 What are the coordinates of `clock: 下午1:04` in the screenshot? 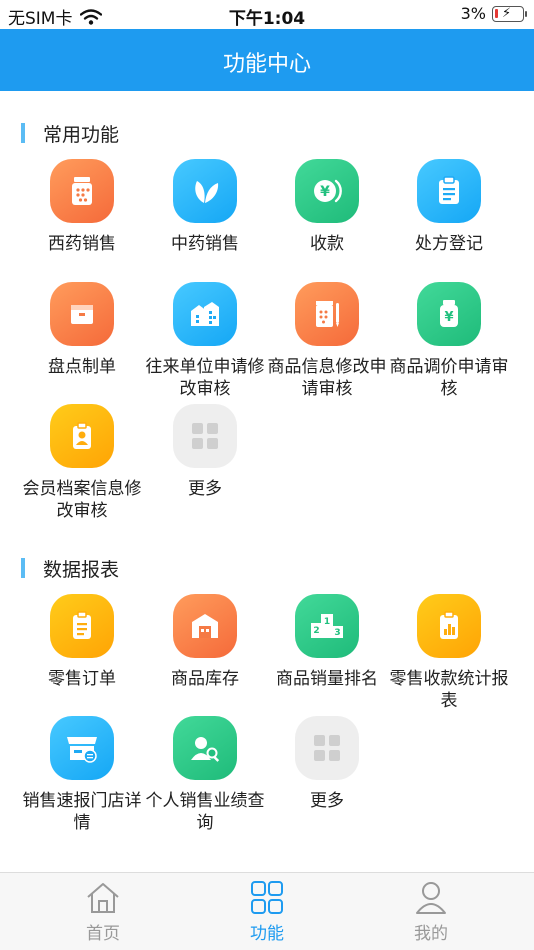 It's located at (267, 19).